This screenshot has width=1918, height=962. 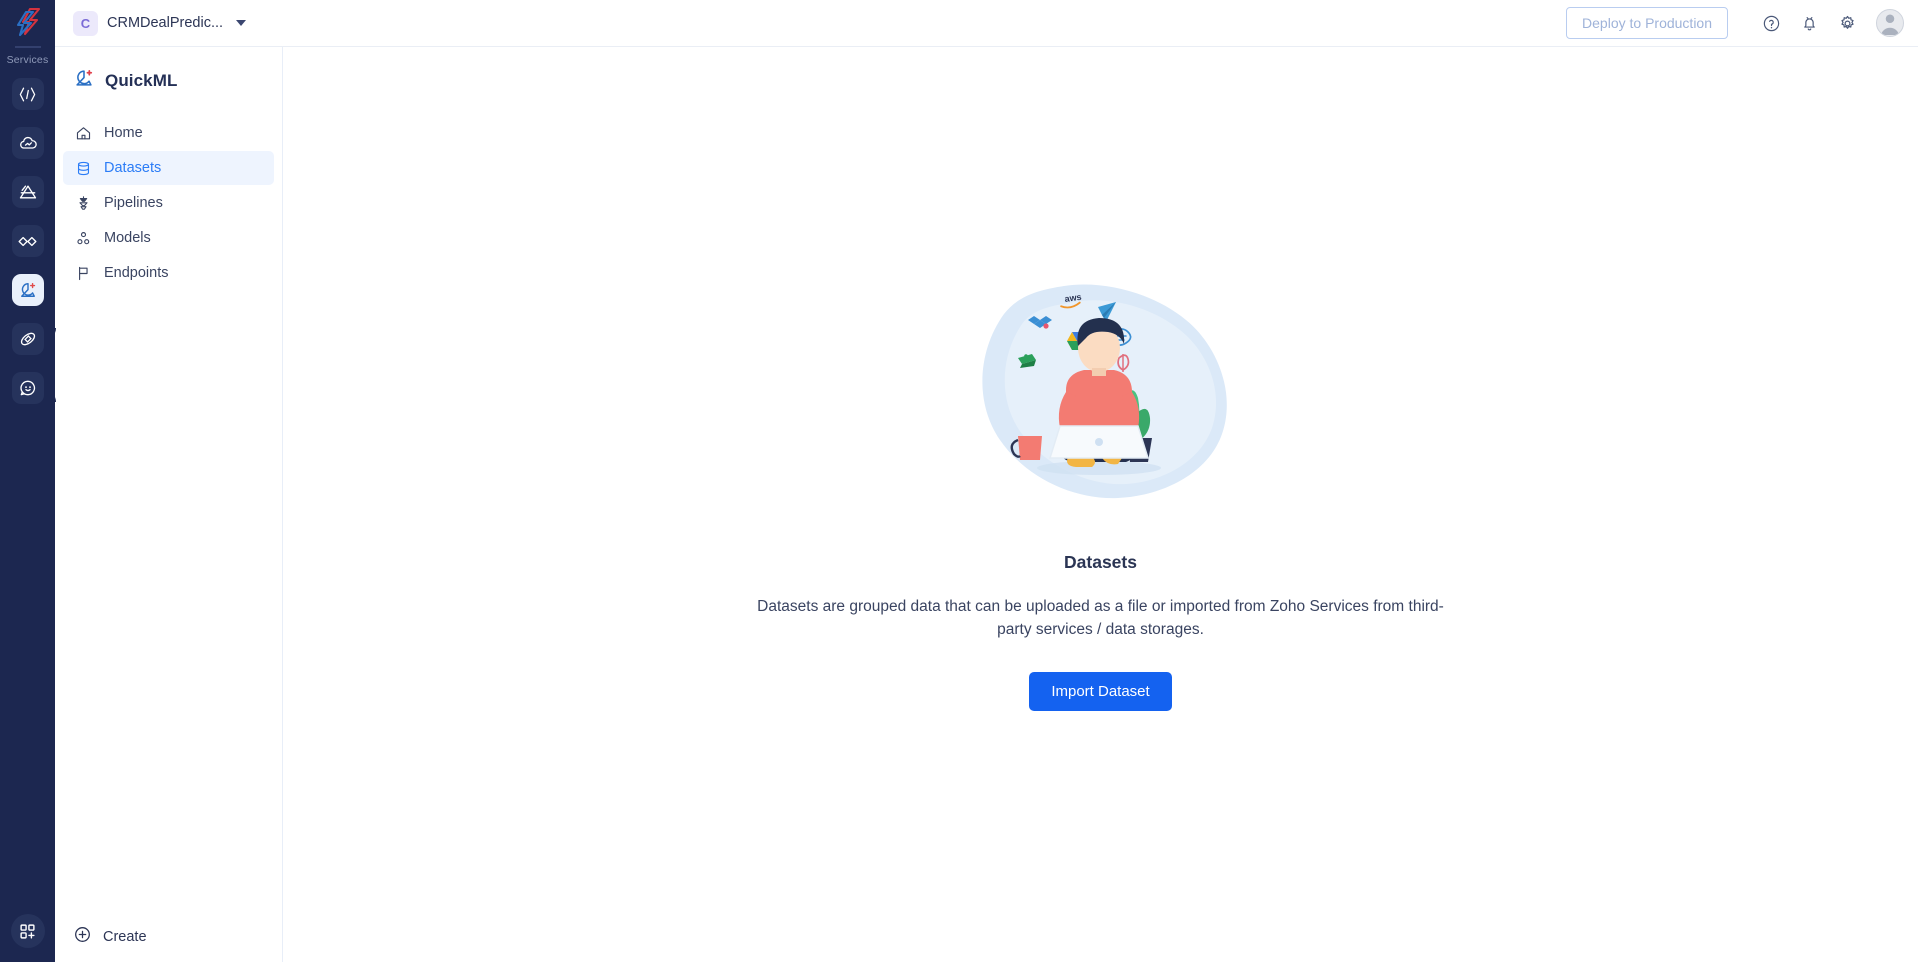 I want to click on project-initial-badge: C, so click(x=85, y=23).